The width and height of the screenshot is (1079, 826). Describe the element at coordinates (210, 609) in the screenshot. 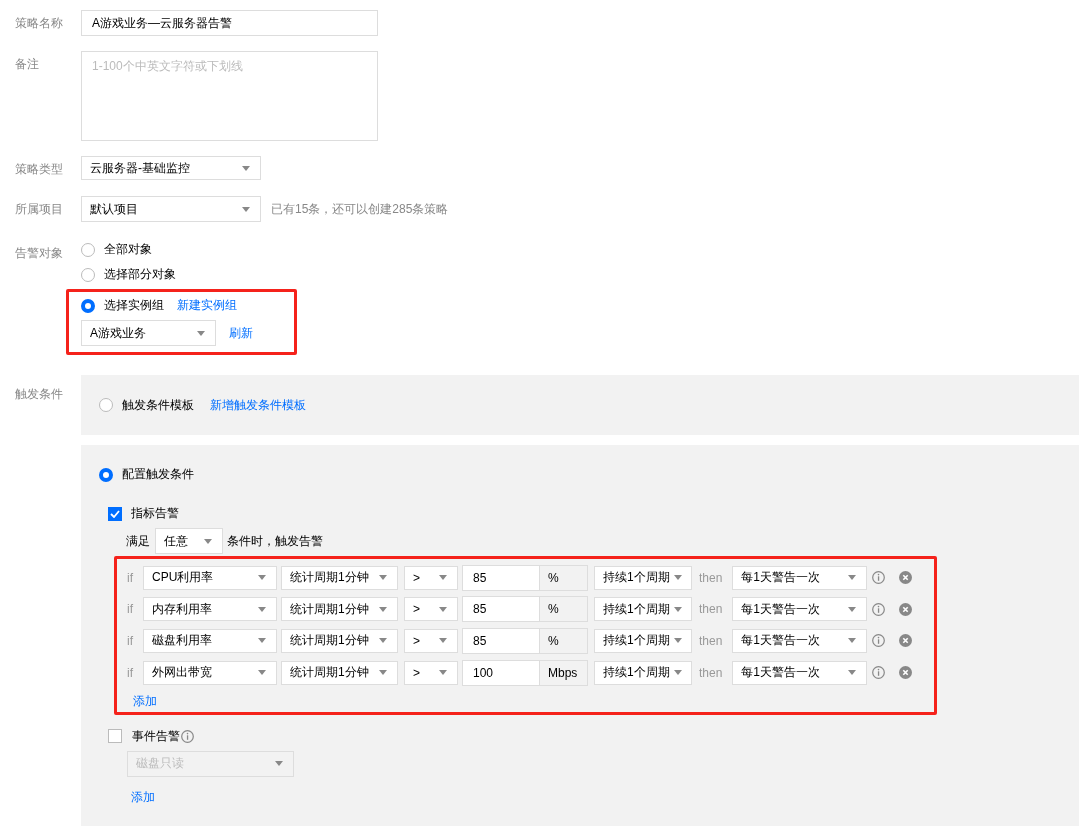

I see `metric-dropdown: 内存利用率` at that location.